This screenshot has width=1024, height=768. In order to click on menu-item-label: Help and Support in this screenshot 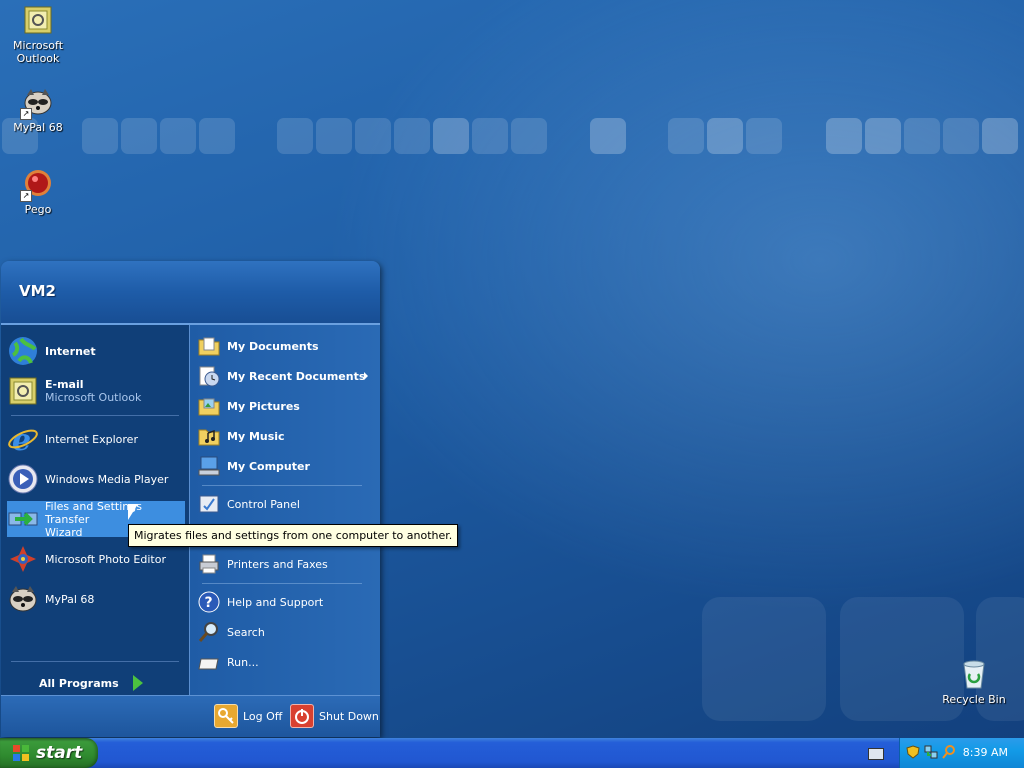, I will do `click(275, 602)`.